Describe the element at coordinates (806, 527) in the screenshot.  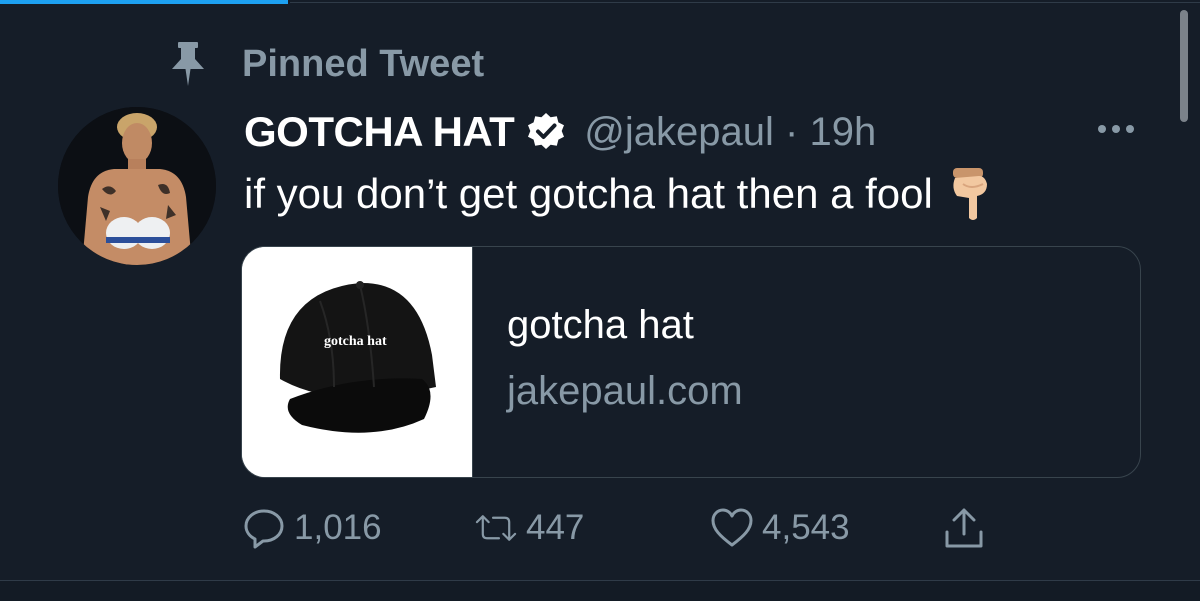
I see `like-count: 4,543` at that location.